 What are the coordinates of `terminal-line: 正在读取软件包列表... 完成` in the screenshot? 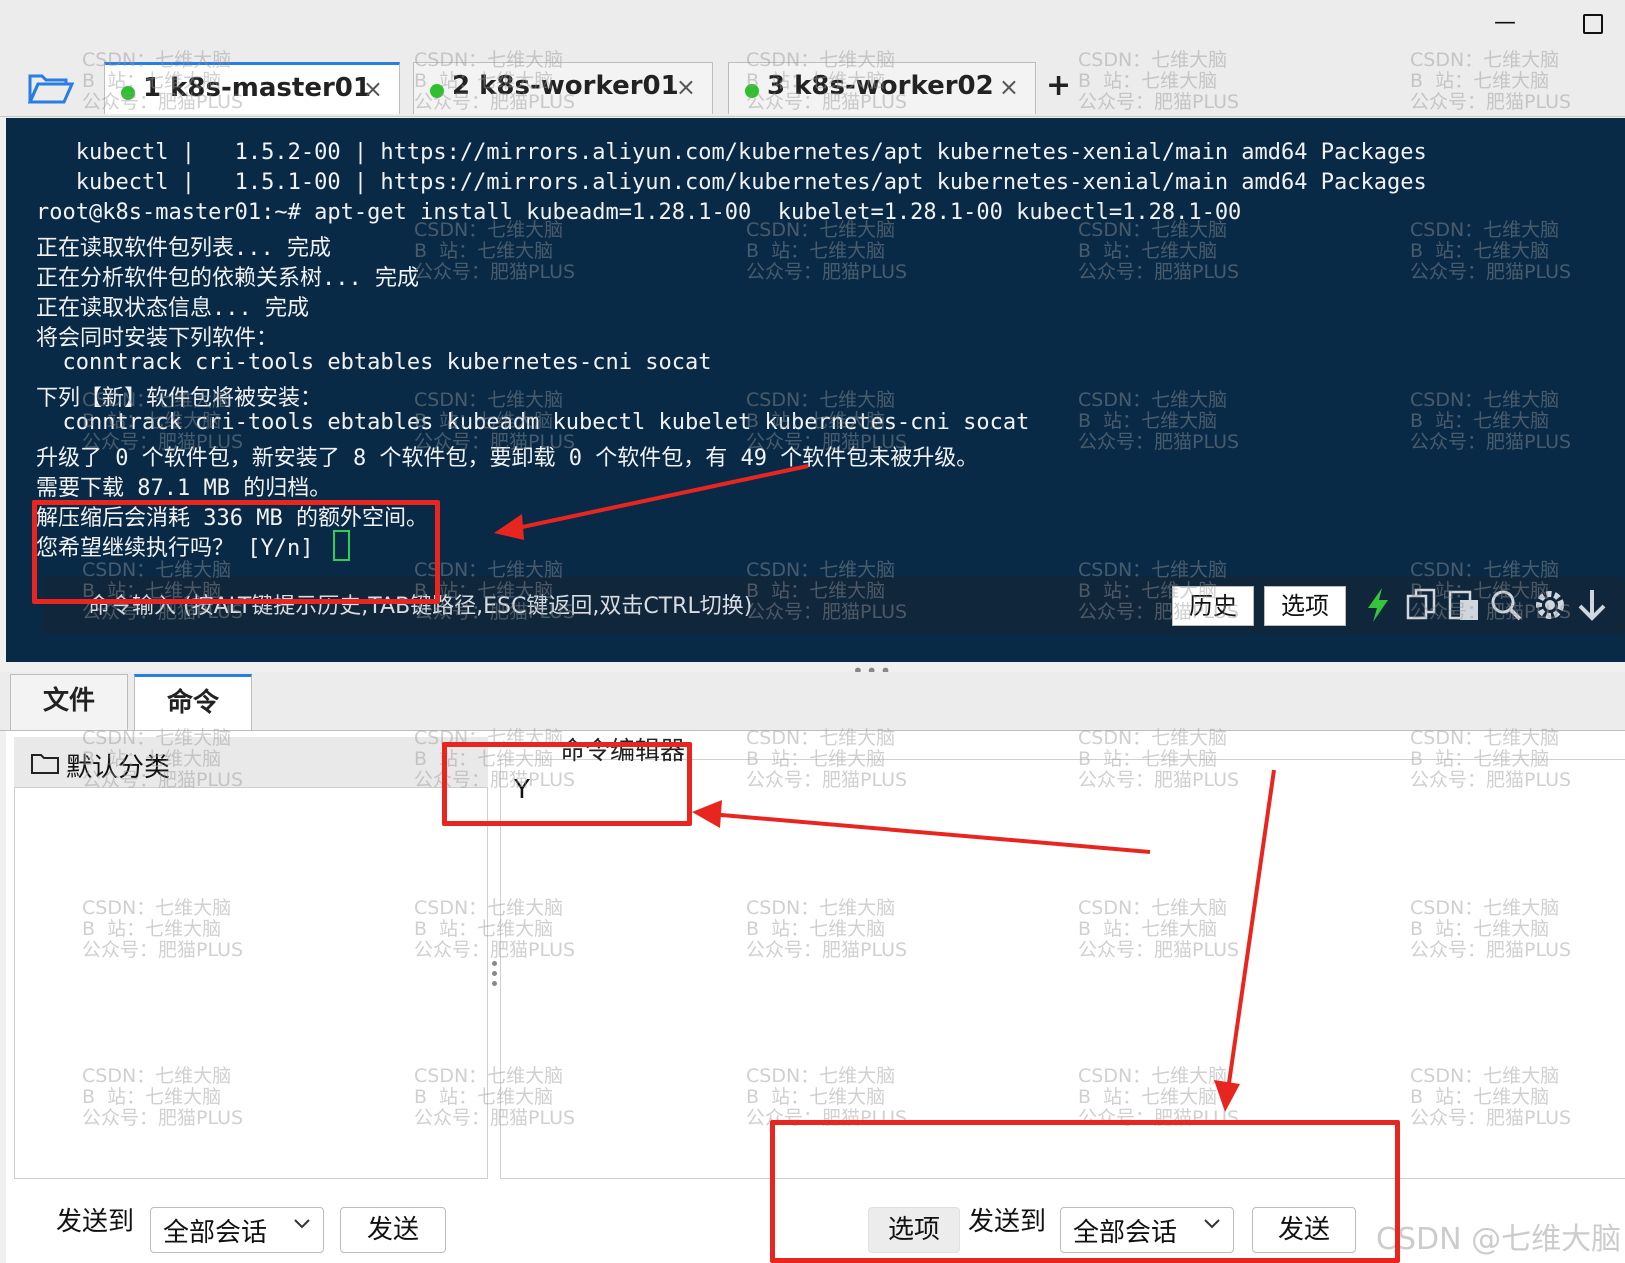 It's located at (183, 248).